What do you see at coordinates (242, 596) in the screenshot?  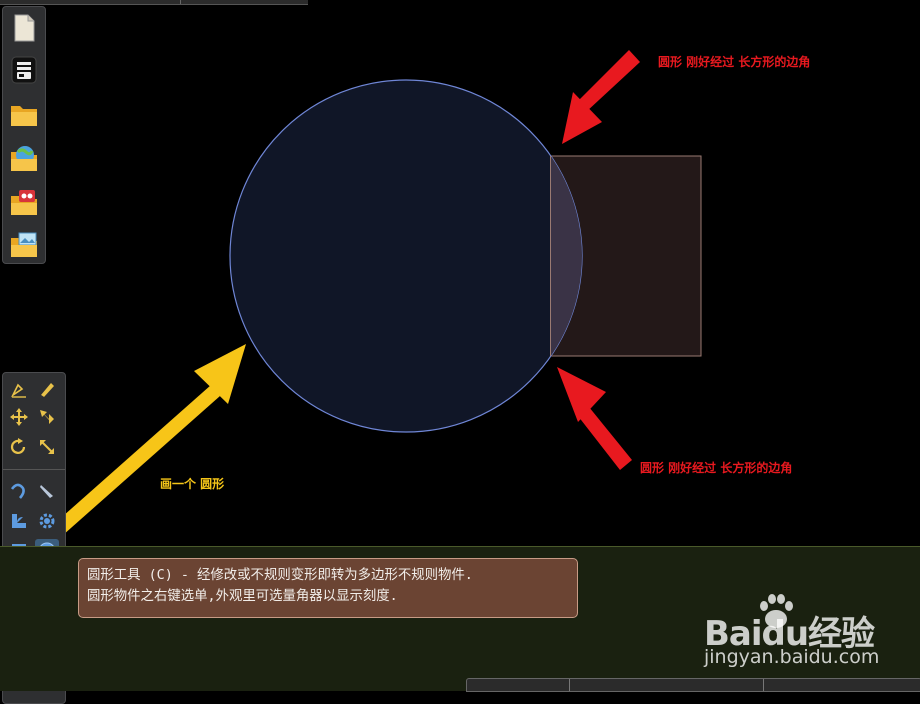 I see `tooltip-line-2: 圆形物件之右键选单,外观里可选量角器以显示刻度.` at bounding box center [242, 596].